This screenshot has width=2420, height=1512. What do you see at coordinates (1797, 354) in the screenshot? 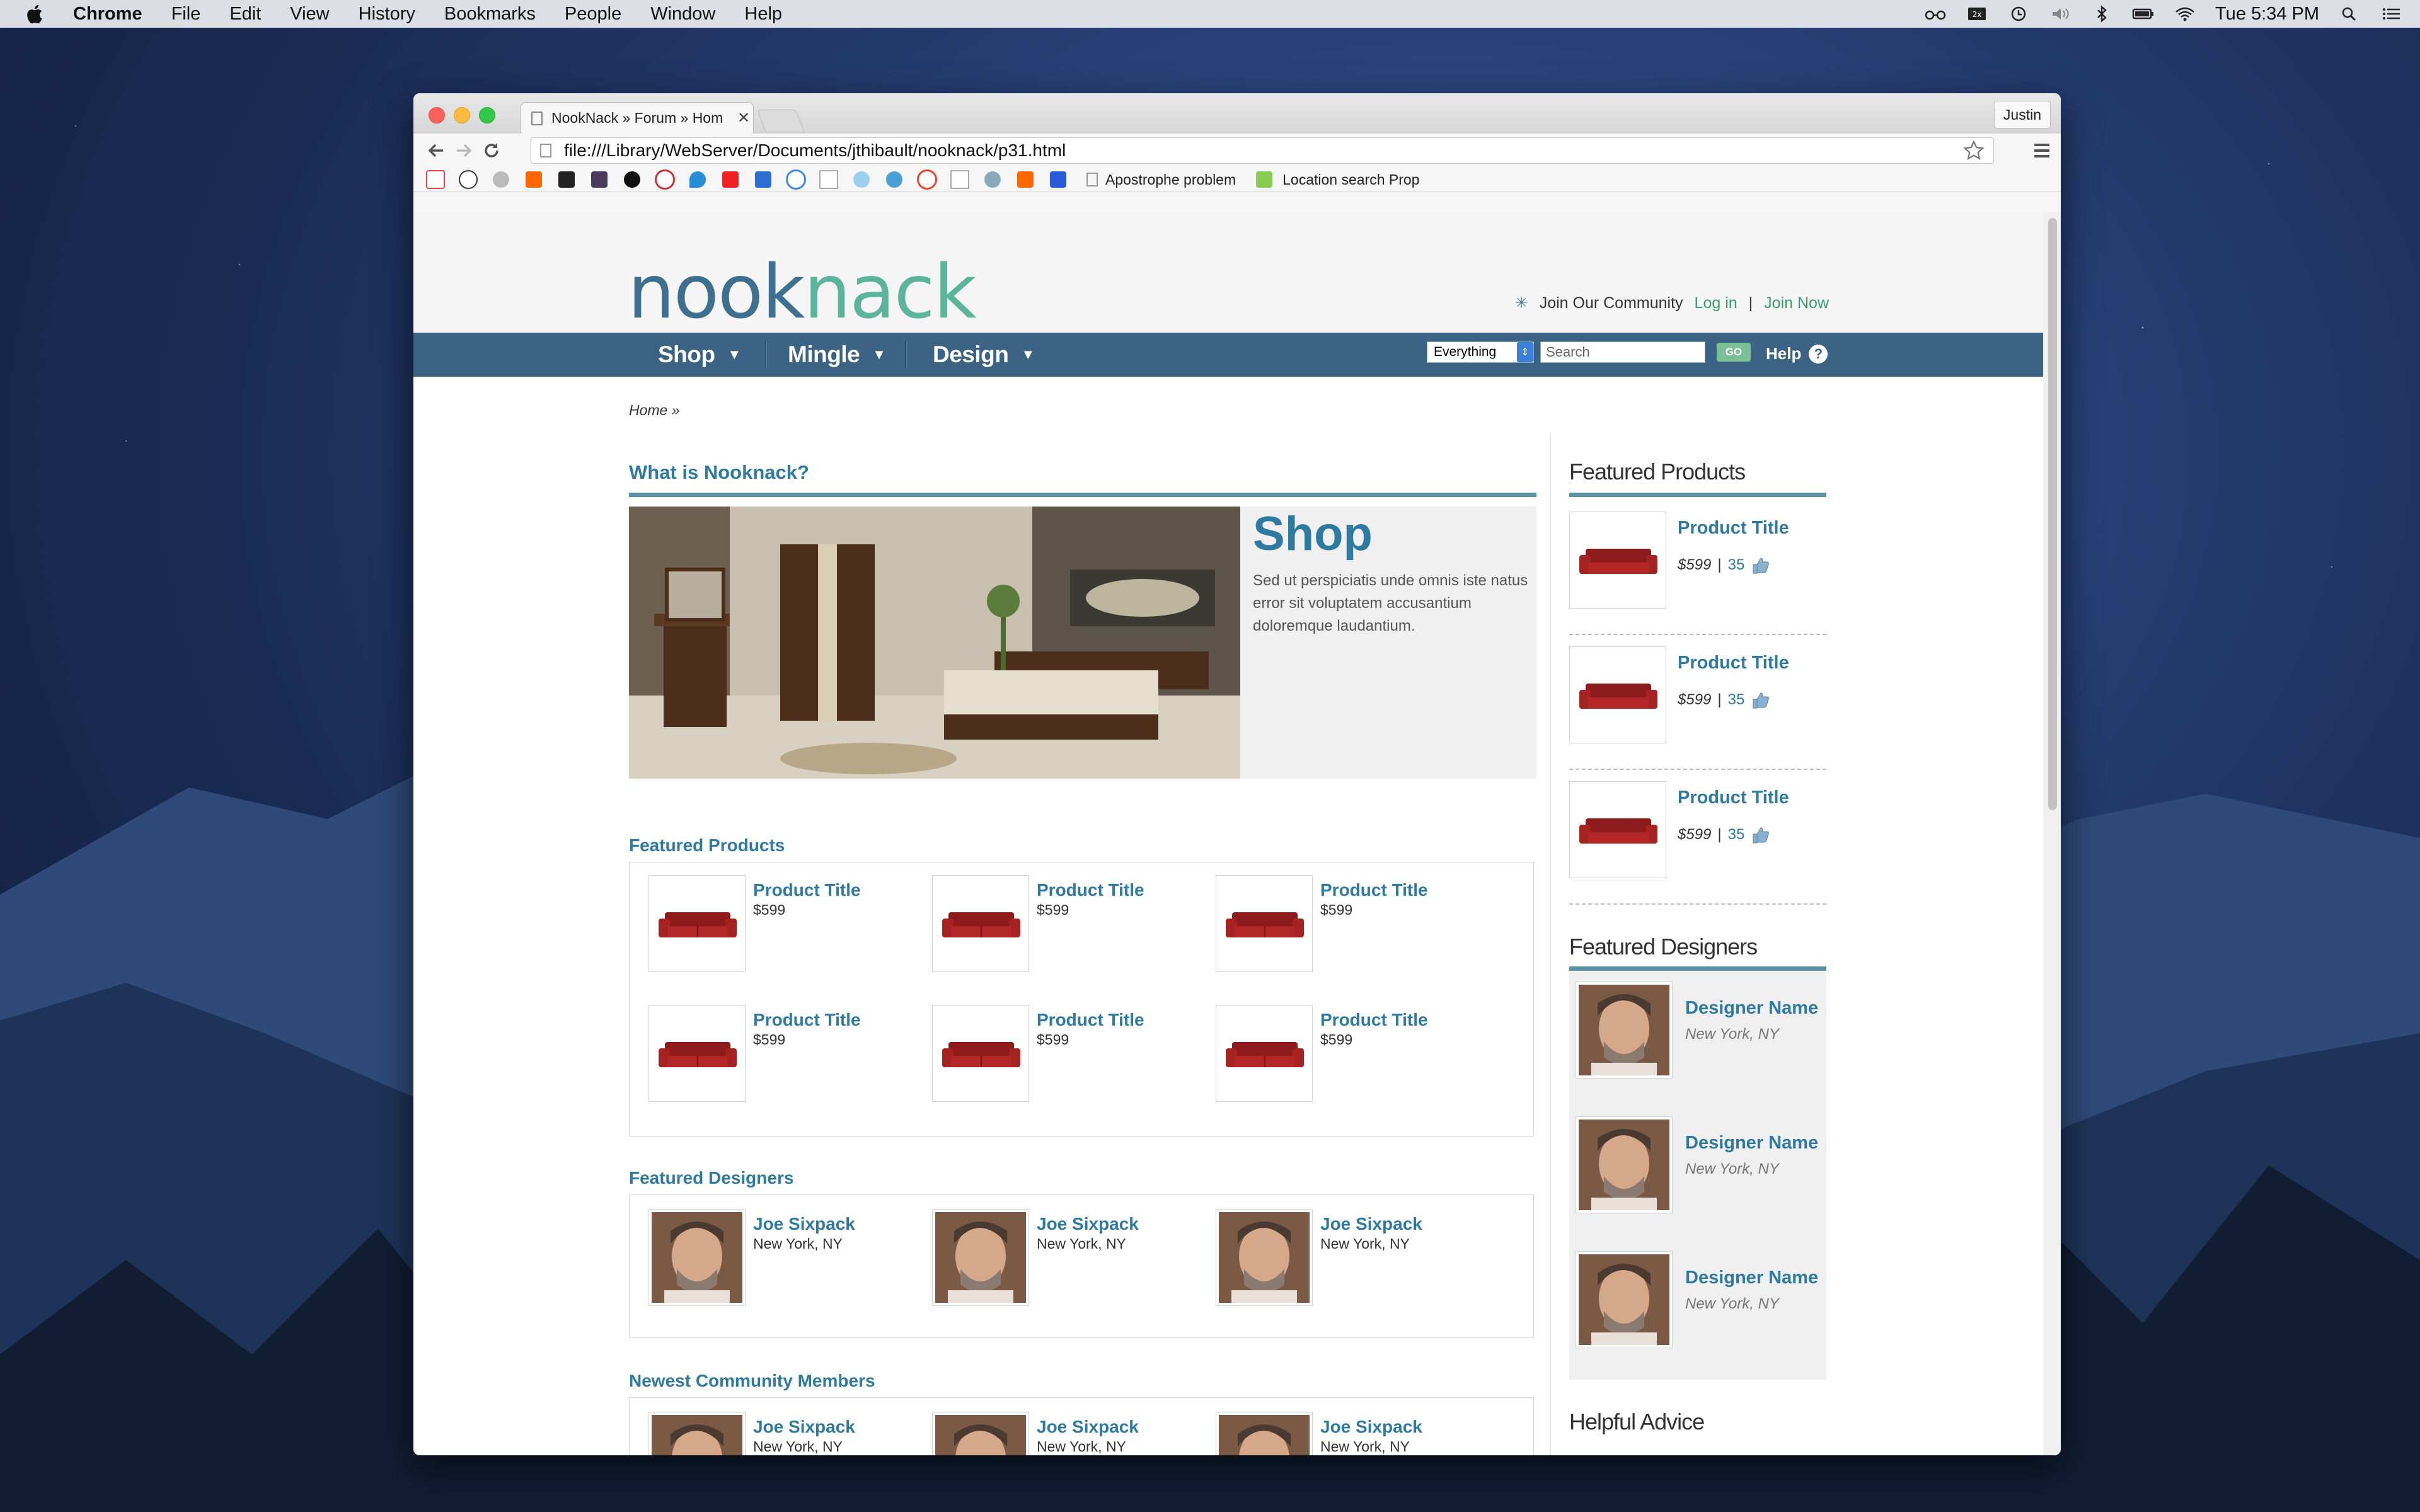
I see `help-link: Help ?` at bounding box center [1797, 354].